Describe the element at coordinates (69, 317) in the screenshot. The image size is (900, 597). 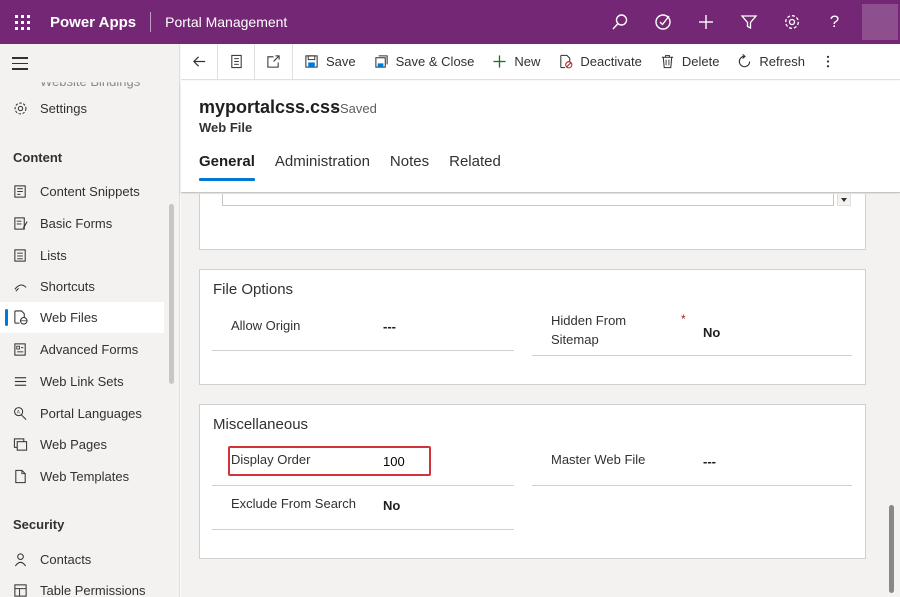
I see `sidebar-item-label: Web Files` at that location.